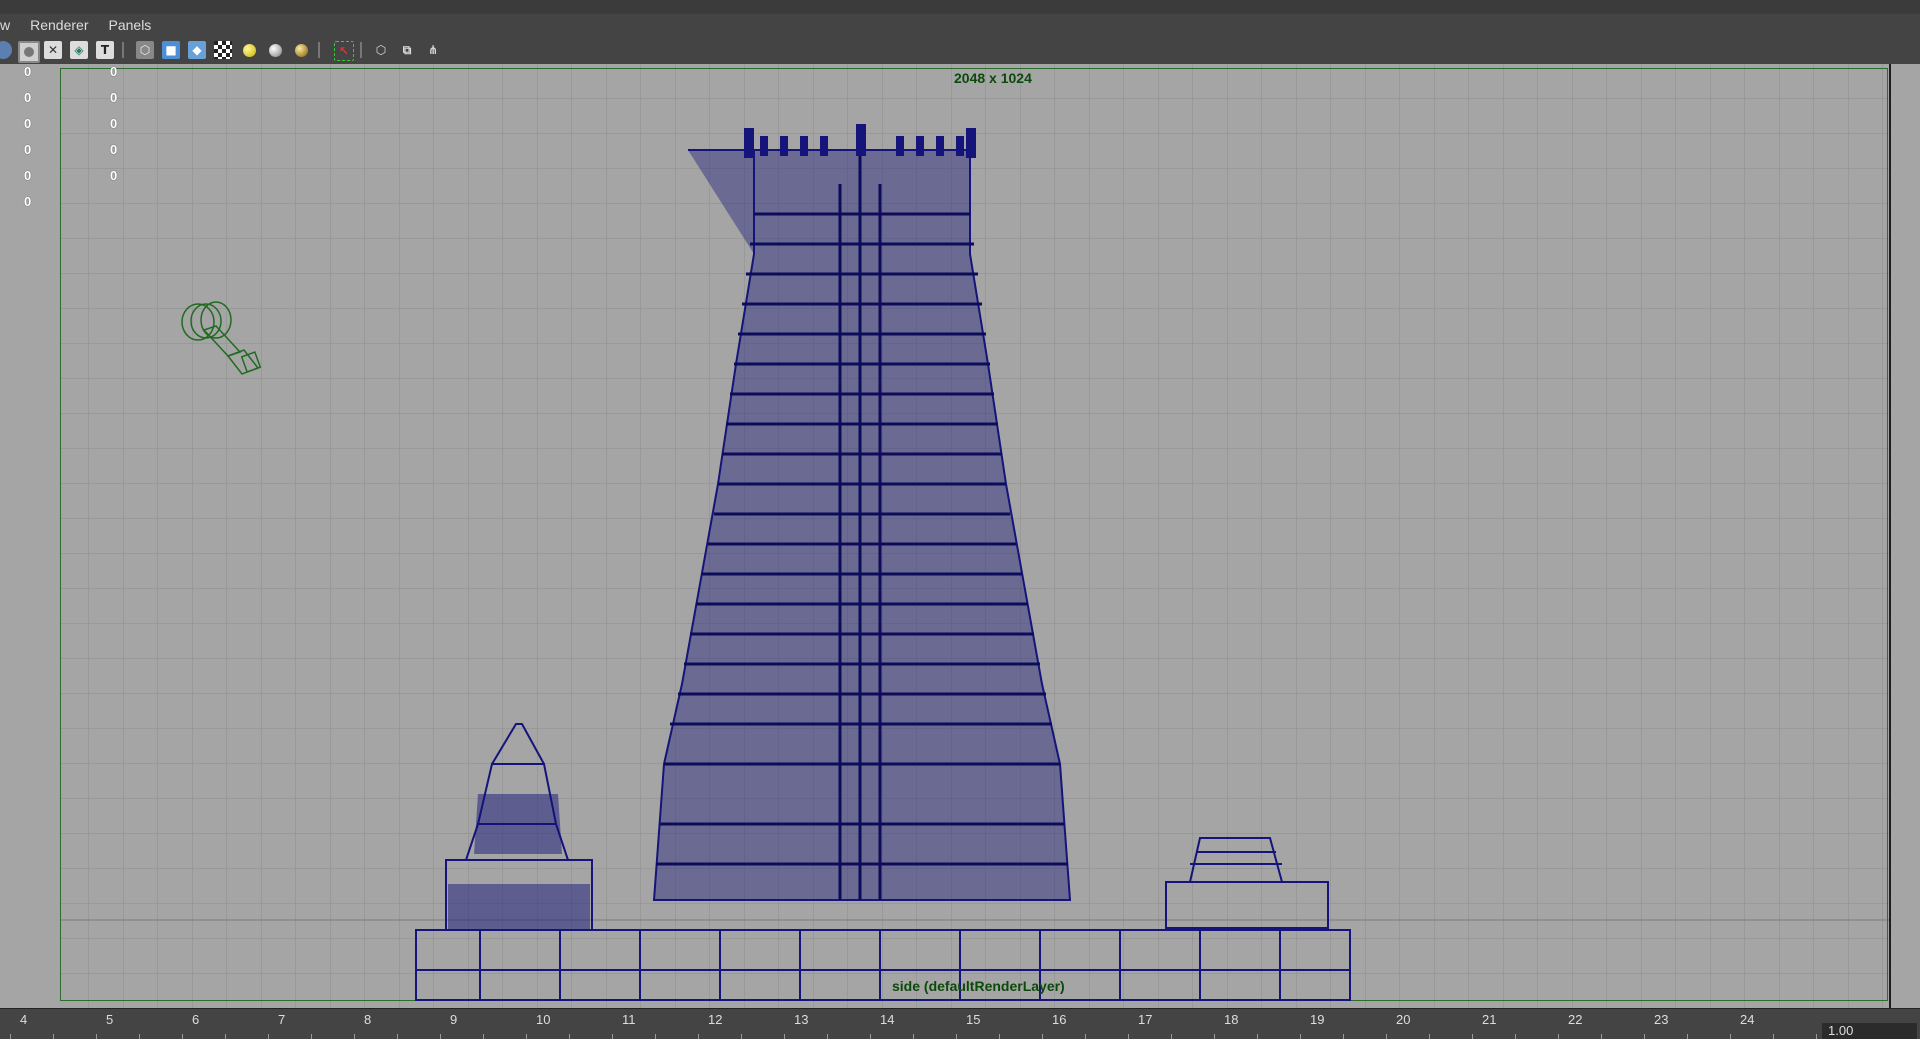  What do you see at coordinates (130, 25) in the screenshot?
I see `menu-item-panels: Panels` at bounding box center [130, 25].